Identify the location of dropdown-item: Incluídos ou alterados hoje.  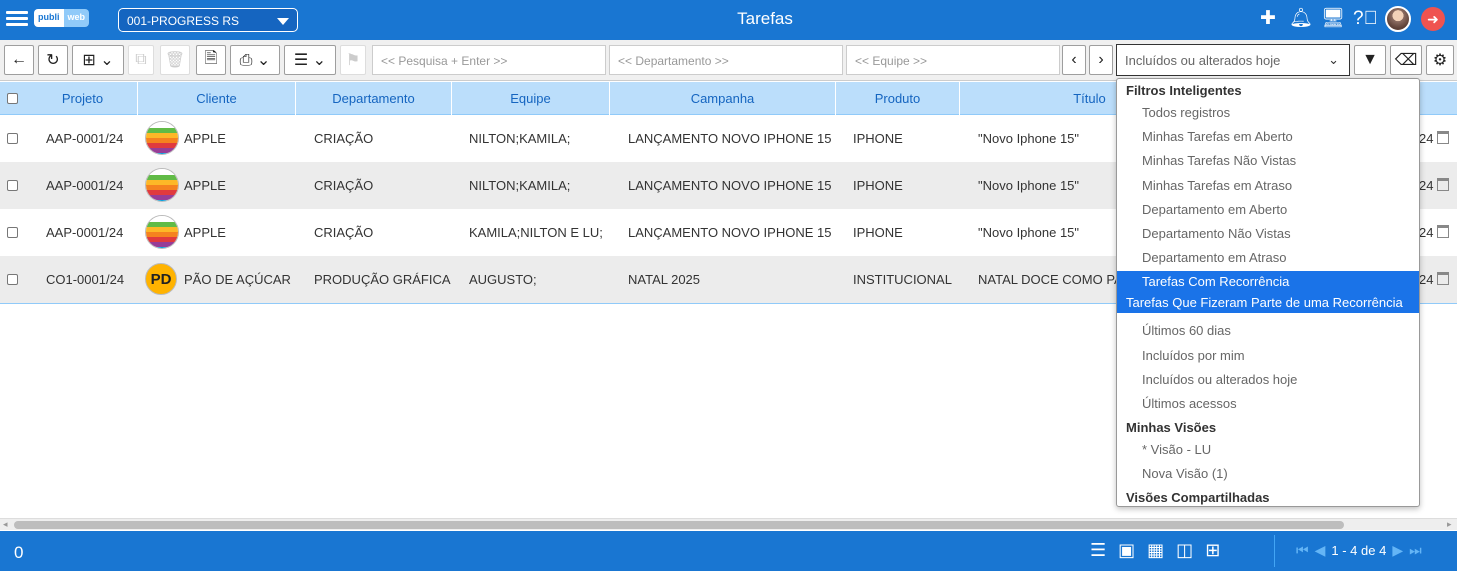
(1268, 379).